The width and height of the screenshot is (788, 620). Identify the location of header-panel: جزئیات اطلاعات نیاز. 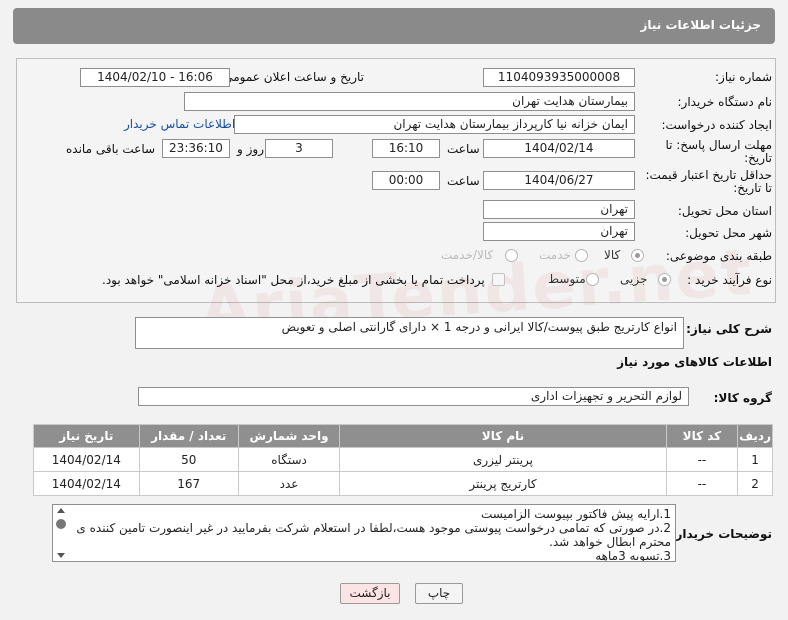
(394, 26).